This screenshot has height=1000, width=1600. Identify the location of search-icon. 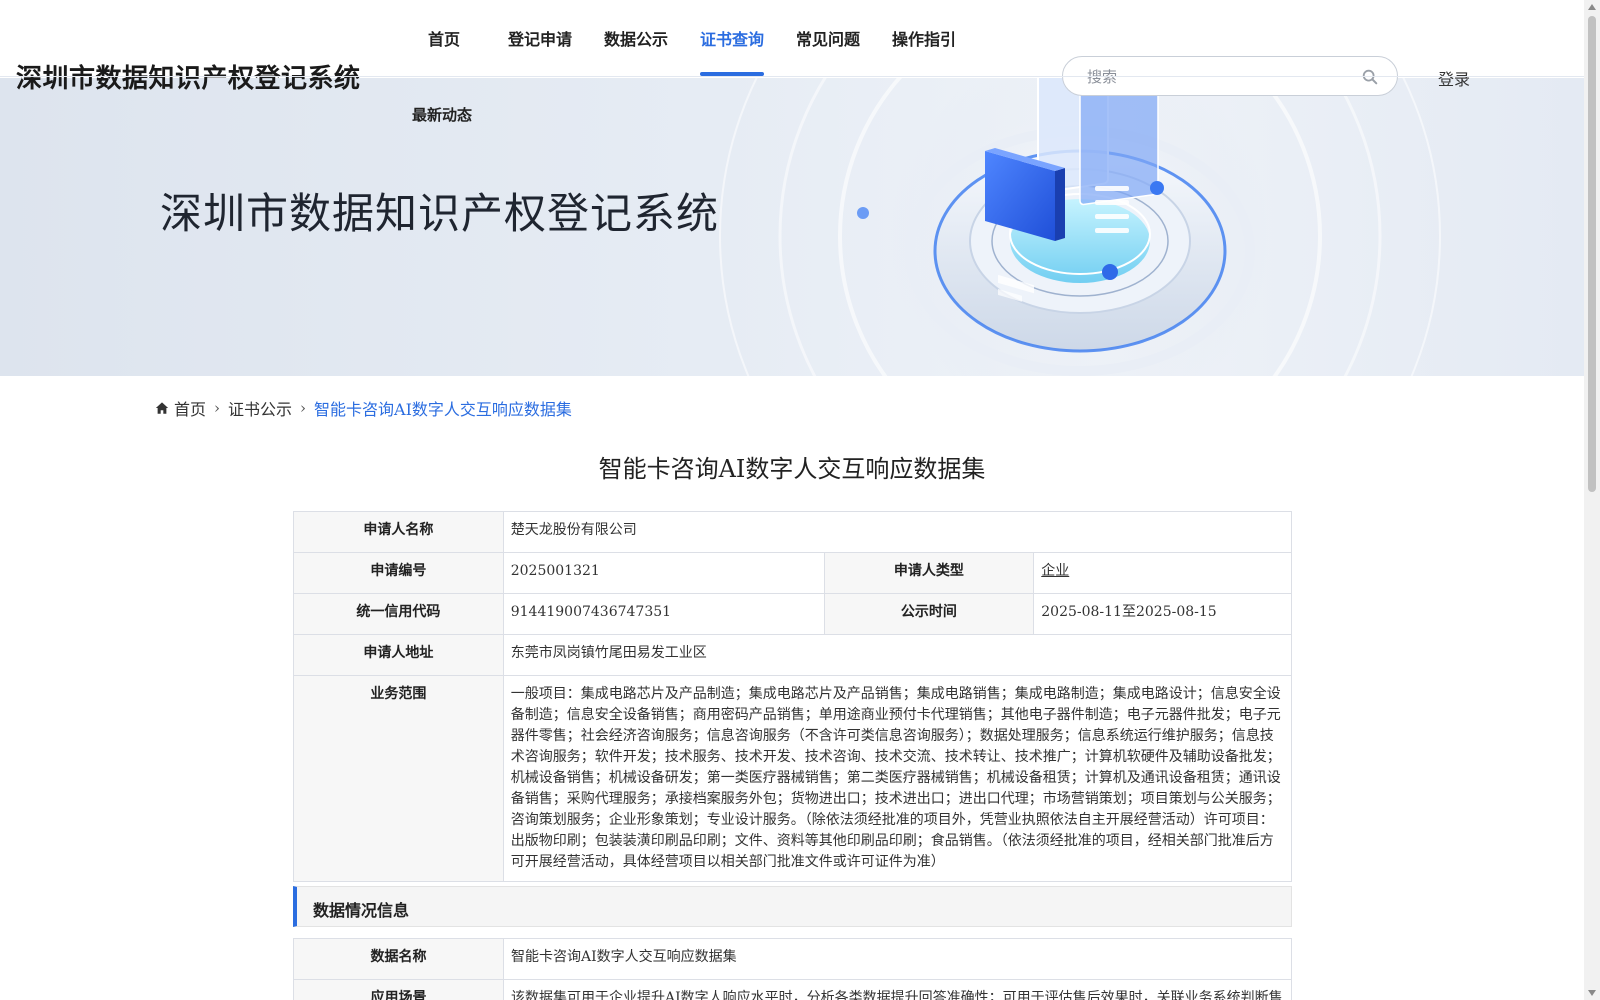
(1370, 77).